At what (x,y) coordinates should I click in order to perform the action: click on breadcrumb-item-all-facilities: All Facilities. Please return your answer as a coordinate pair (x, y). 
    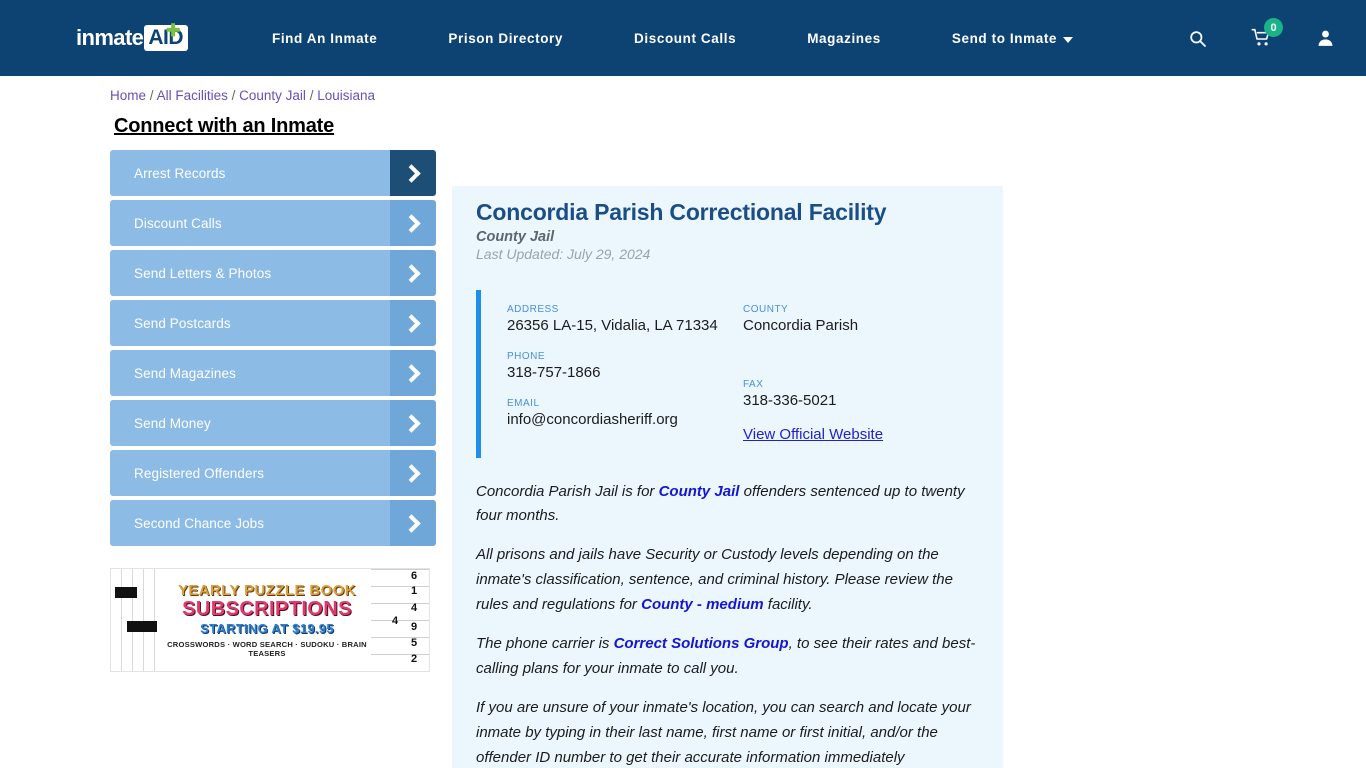
    Looking at the image, I should click on (192, 95).